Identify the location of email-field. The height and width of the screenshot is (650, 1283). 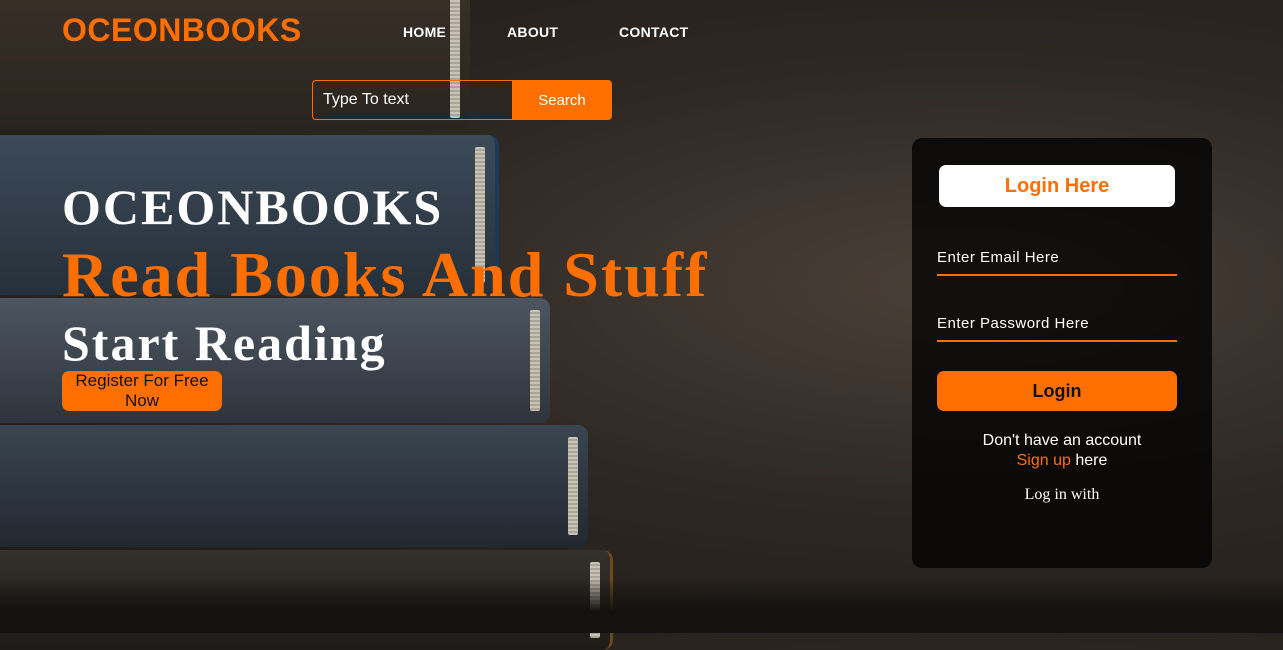
(1057, 258).